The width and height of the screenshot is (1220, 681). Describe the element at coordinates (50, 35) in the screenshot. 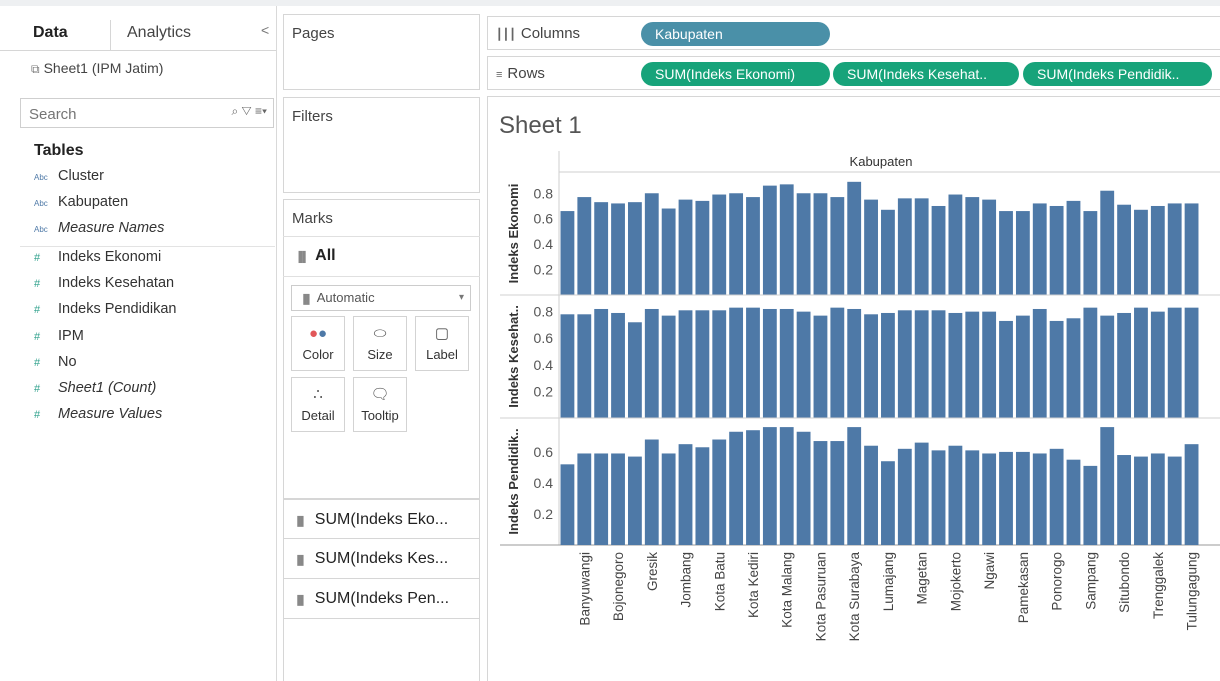

I see `tab-data: Data` at that location.